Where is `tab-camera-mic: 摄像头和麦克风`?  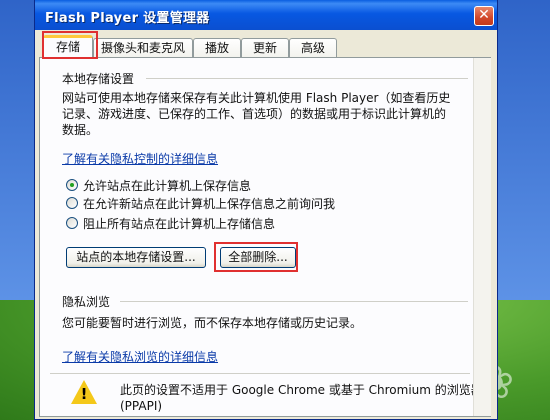 tab-camera-mic: 摄像头和麦克风 is located at coordinates (143, 47).